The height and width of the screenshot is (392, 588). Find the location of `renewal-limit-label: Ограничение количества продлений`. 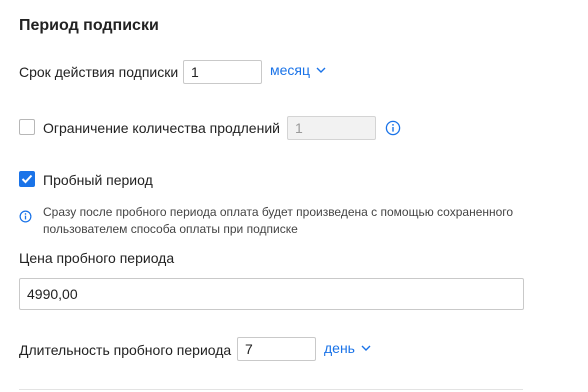

renewal-limit-label: Ограничение количества продлений is located at coordinates (161, 128).